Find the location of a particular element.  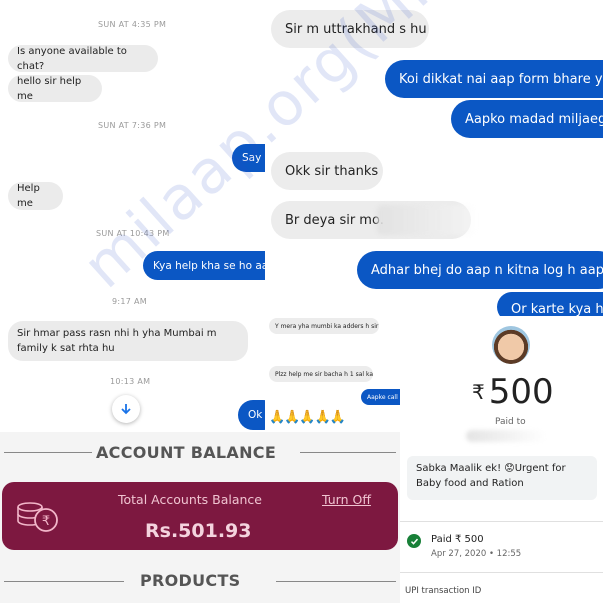

message-bubble-incoming: Y mera yha mumbi ka adders h sir is located at coordinates (324, 326).